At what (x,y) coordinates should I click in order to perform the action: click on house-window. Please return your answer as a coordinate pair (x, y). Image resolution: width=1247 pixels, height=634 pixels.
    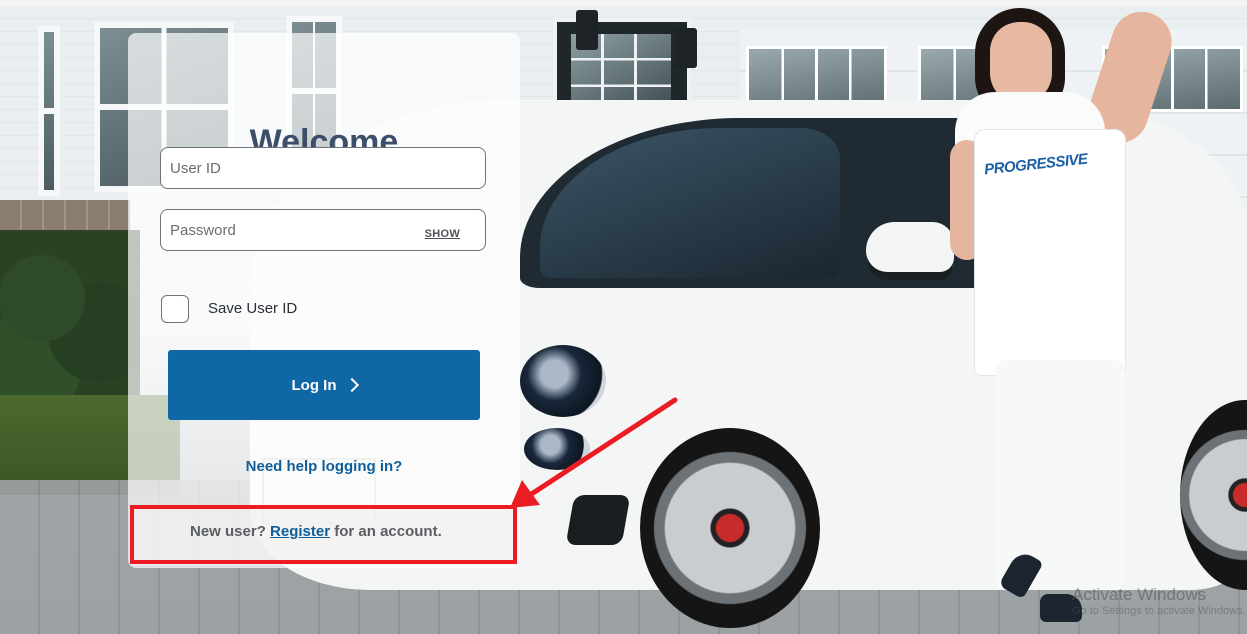
    Looking at the image, I should click on (49, 111).